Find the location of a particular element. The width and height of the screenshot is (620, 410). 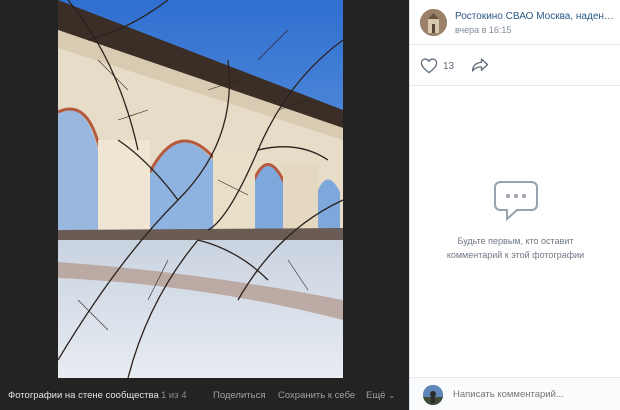

community-avatar is located at coordinates (433, 22).